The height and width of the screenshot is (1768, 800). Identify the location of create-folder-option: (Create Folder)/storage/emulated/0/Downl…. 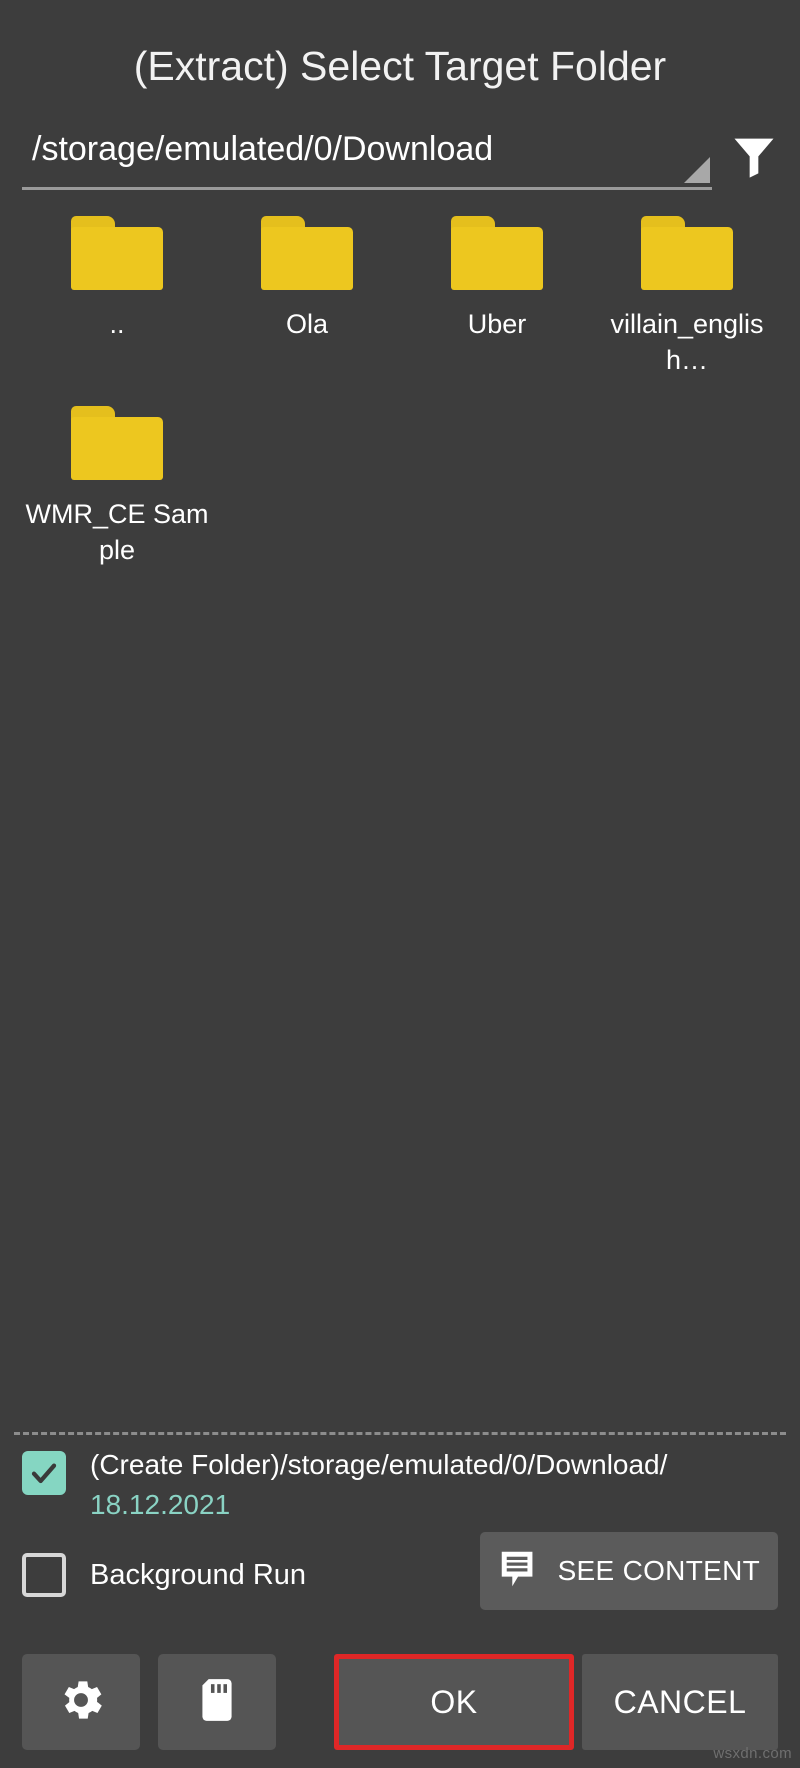
(400, 1485).